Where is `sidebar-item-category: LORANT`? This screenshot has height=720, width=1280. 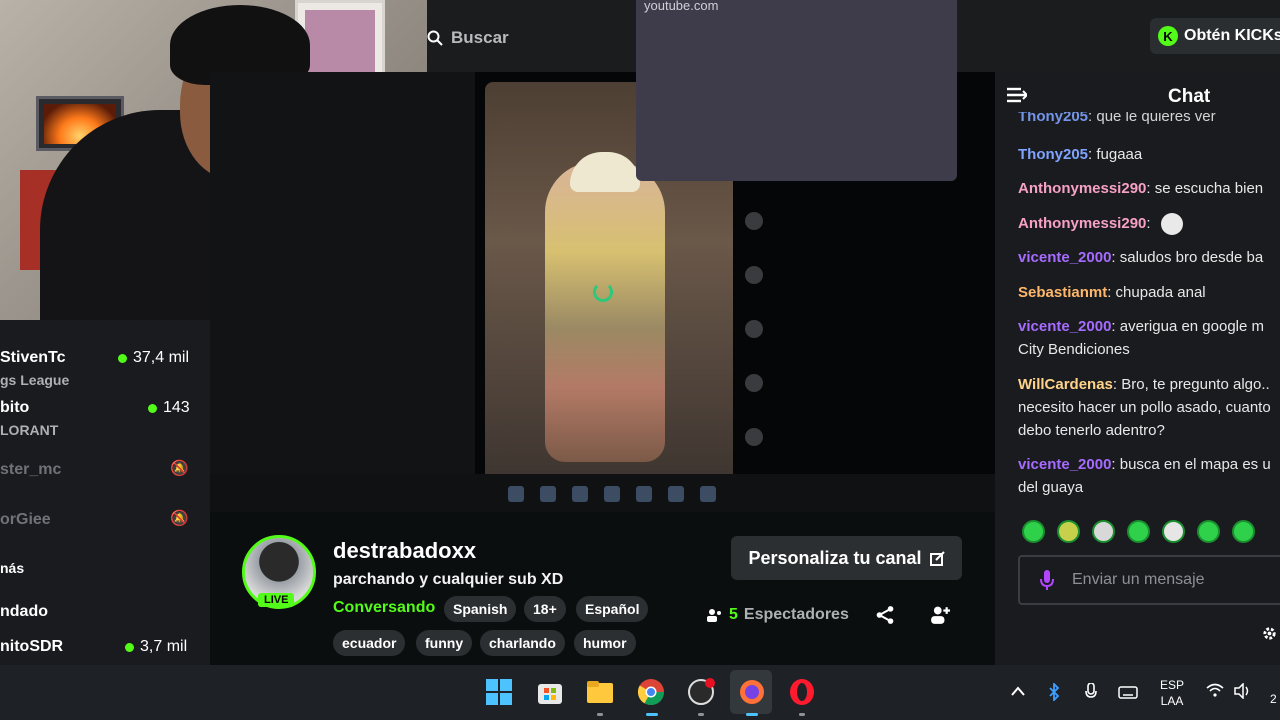
sidebar-item-category: LORANT is located at coordinates (29, 430).